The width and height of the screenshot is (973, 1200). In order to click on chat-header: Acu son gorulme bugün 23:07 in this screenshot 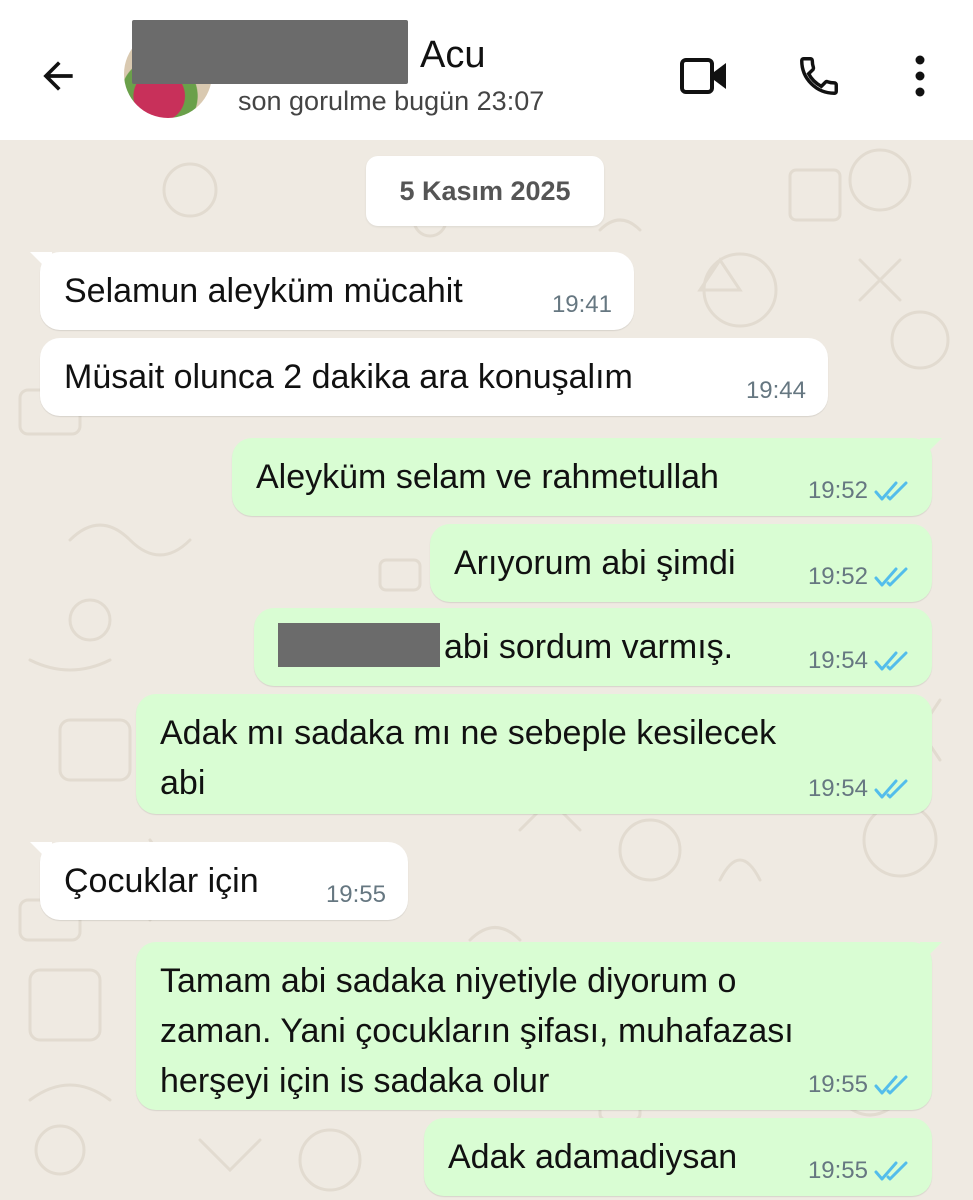, I will do `click(486, 70)`.